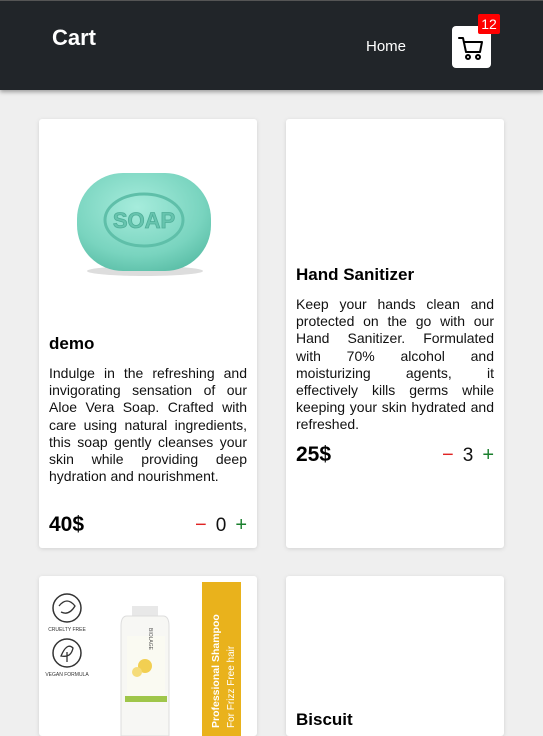 The image size is (543, 736). Describe the element at coordinates (74, 38) in the screenshot. I see `brand-title: Cart` at that location.